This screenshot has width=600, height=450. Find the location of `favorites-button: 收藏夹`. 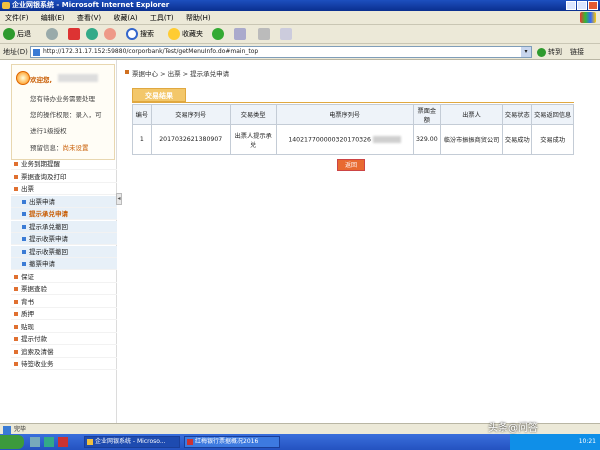

favorites-button: 收藏夹 is located at coordinates (185, 34).